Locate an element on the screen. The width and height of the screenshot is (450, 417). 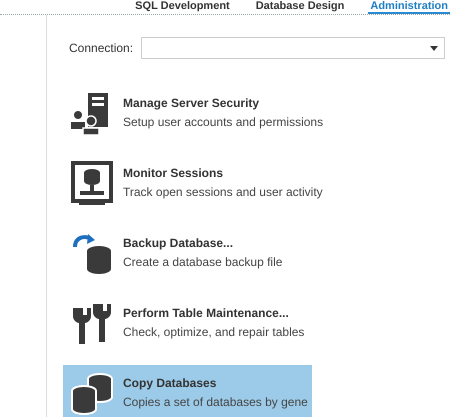
task-item: Monitor Sessions Track open sessions and user activity is located at coordinates (195, 182).